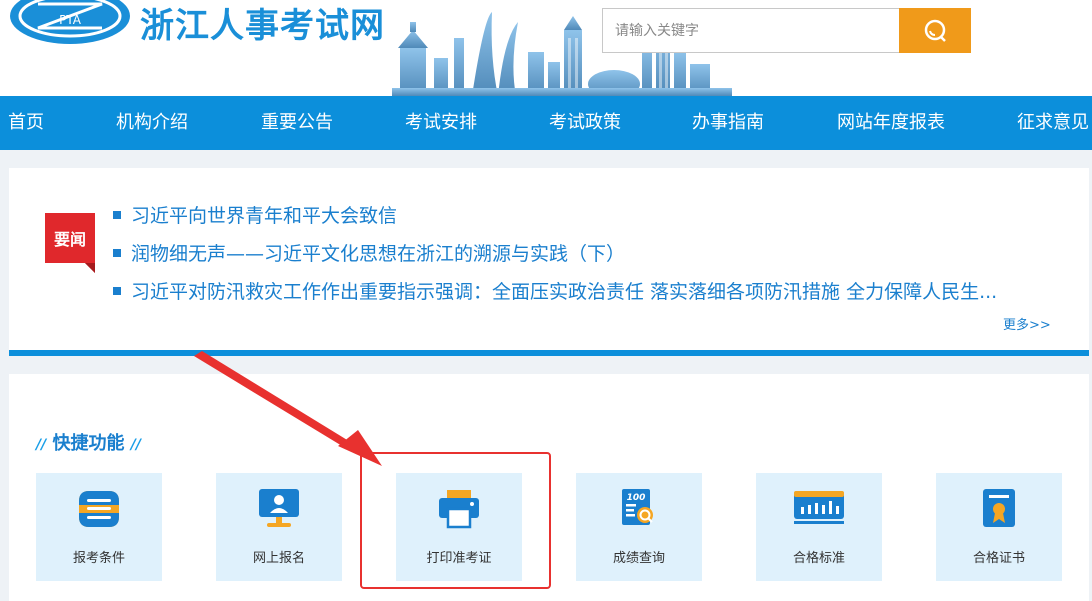 This screenshot has height=601, width=1092. I want to click on site-title: 浙江人事考试网, so click(262, 26).